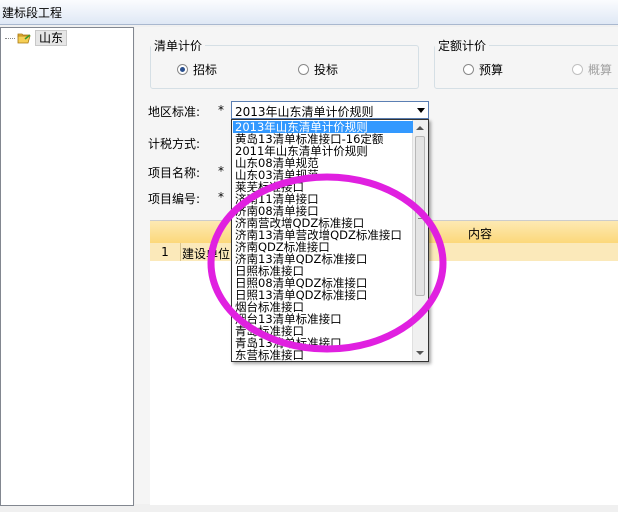 This screenshot has width=618, height=512. Describe the element at coordinates (421, 110) in the screenshot. I see `chevron-down-icon` at that location.